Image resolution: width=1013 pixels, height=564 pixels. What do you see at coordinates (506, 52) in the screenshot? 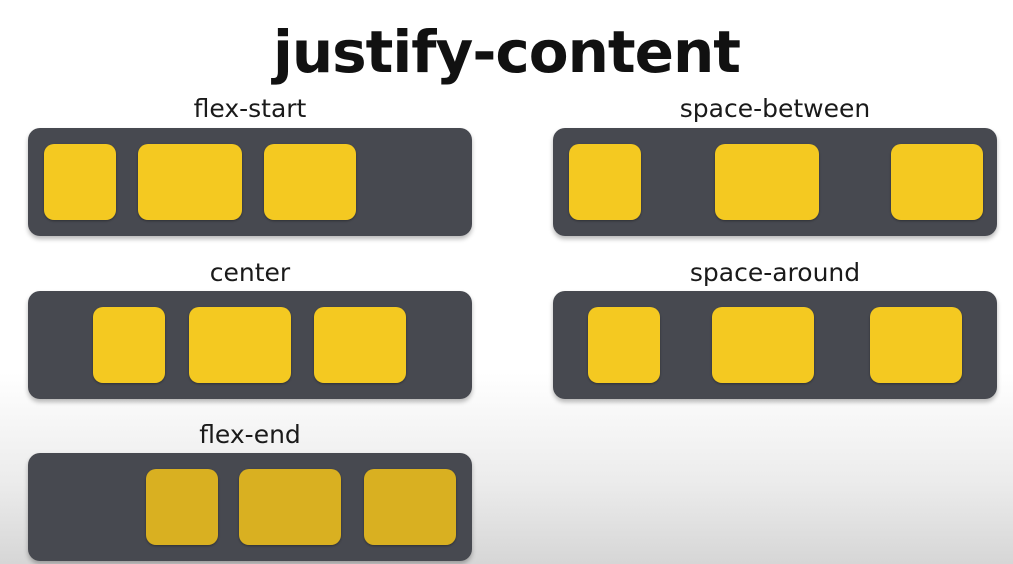
I see `diagram-title: justify-content` at bounding box center [506, 52].